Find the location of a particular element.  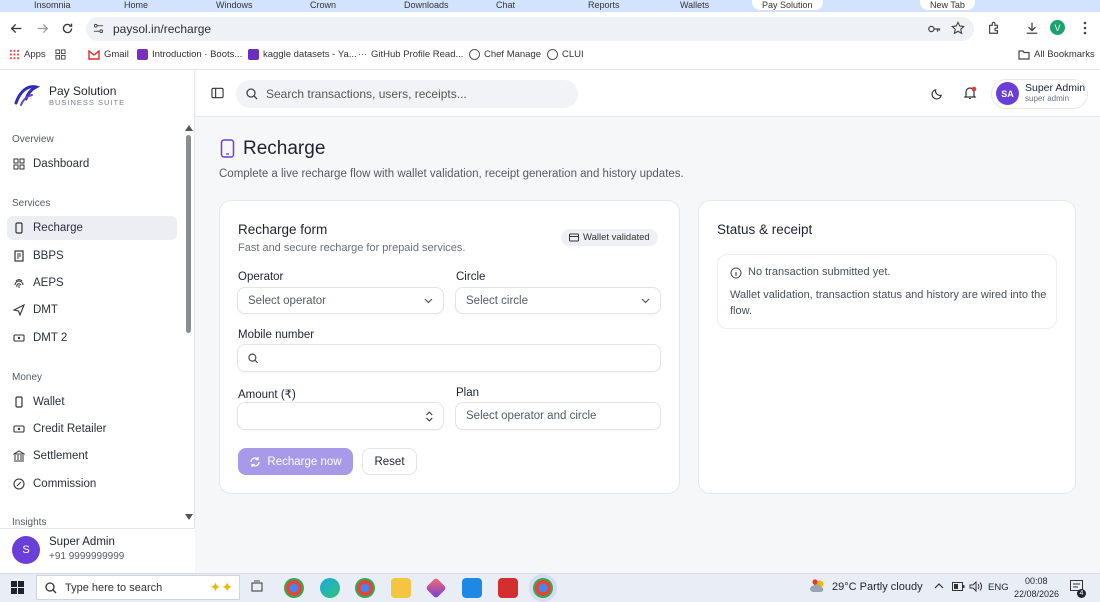

recharge-form-title: Recharge form is located at coordinates (283, 229).